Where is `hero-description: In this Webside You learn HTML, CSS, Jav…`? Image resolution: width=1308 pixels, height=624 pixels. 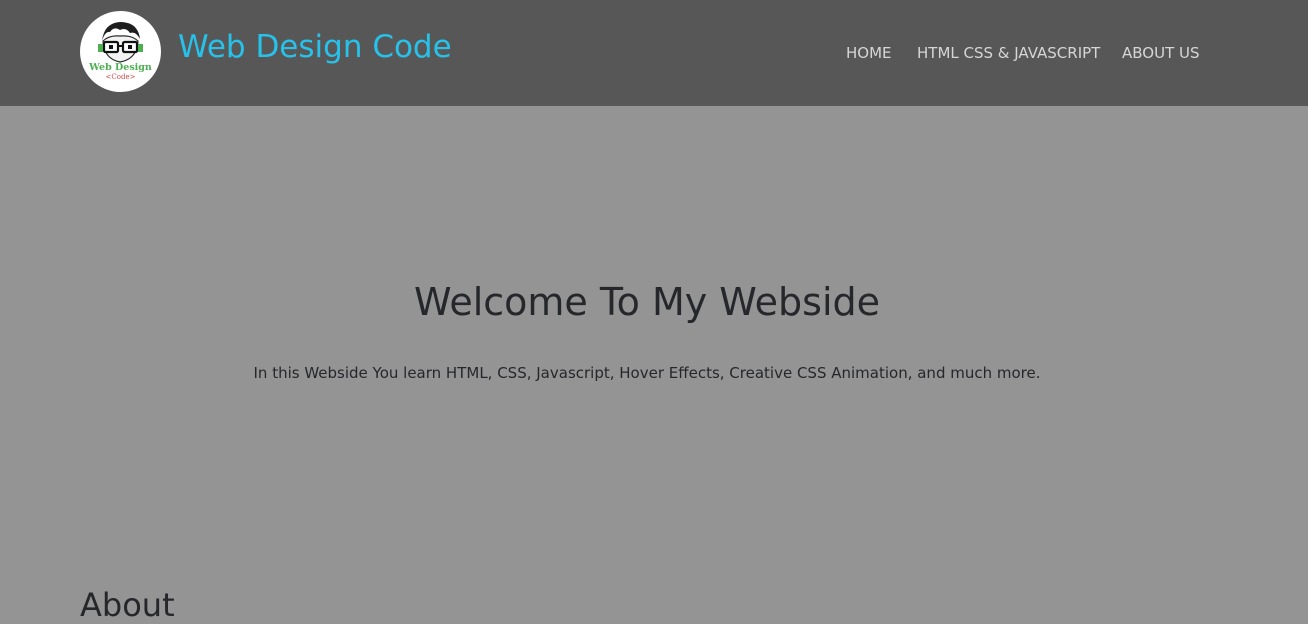 hero-description: In this Webside You learn HTML, CSS, Jav… is located at coordinates (647, 373).